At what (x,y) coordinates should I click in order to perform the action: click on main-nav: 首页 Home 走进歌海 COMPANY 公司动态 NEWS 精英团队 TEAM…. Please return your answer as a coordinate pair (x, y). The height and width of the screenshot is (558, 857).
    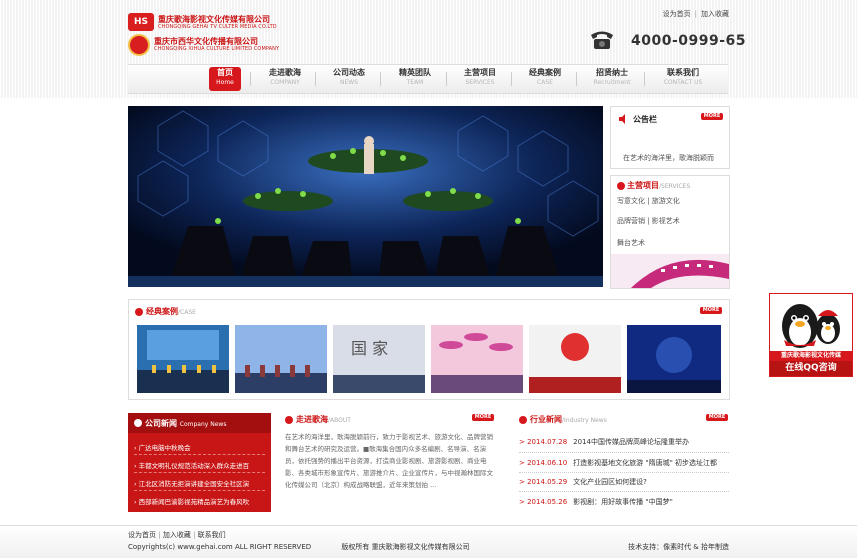
    Looking at the image, I should click on (428, 79).